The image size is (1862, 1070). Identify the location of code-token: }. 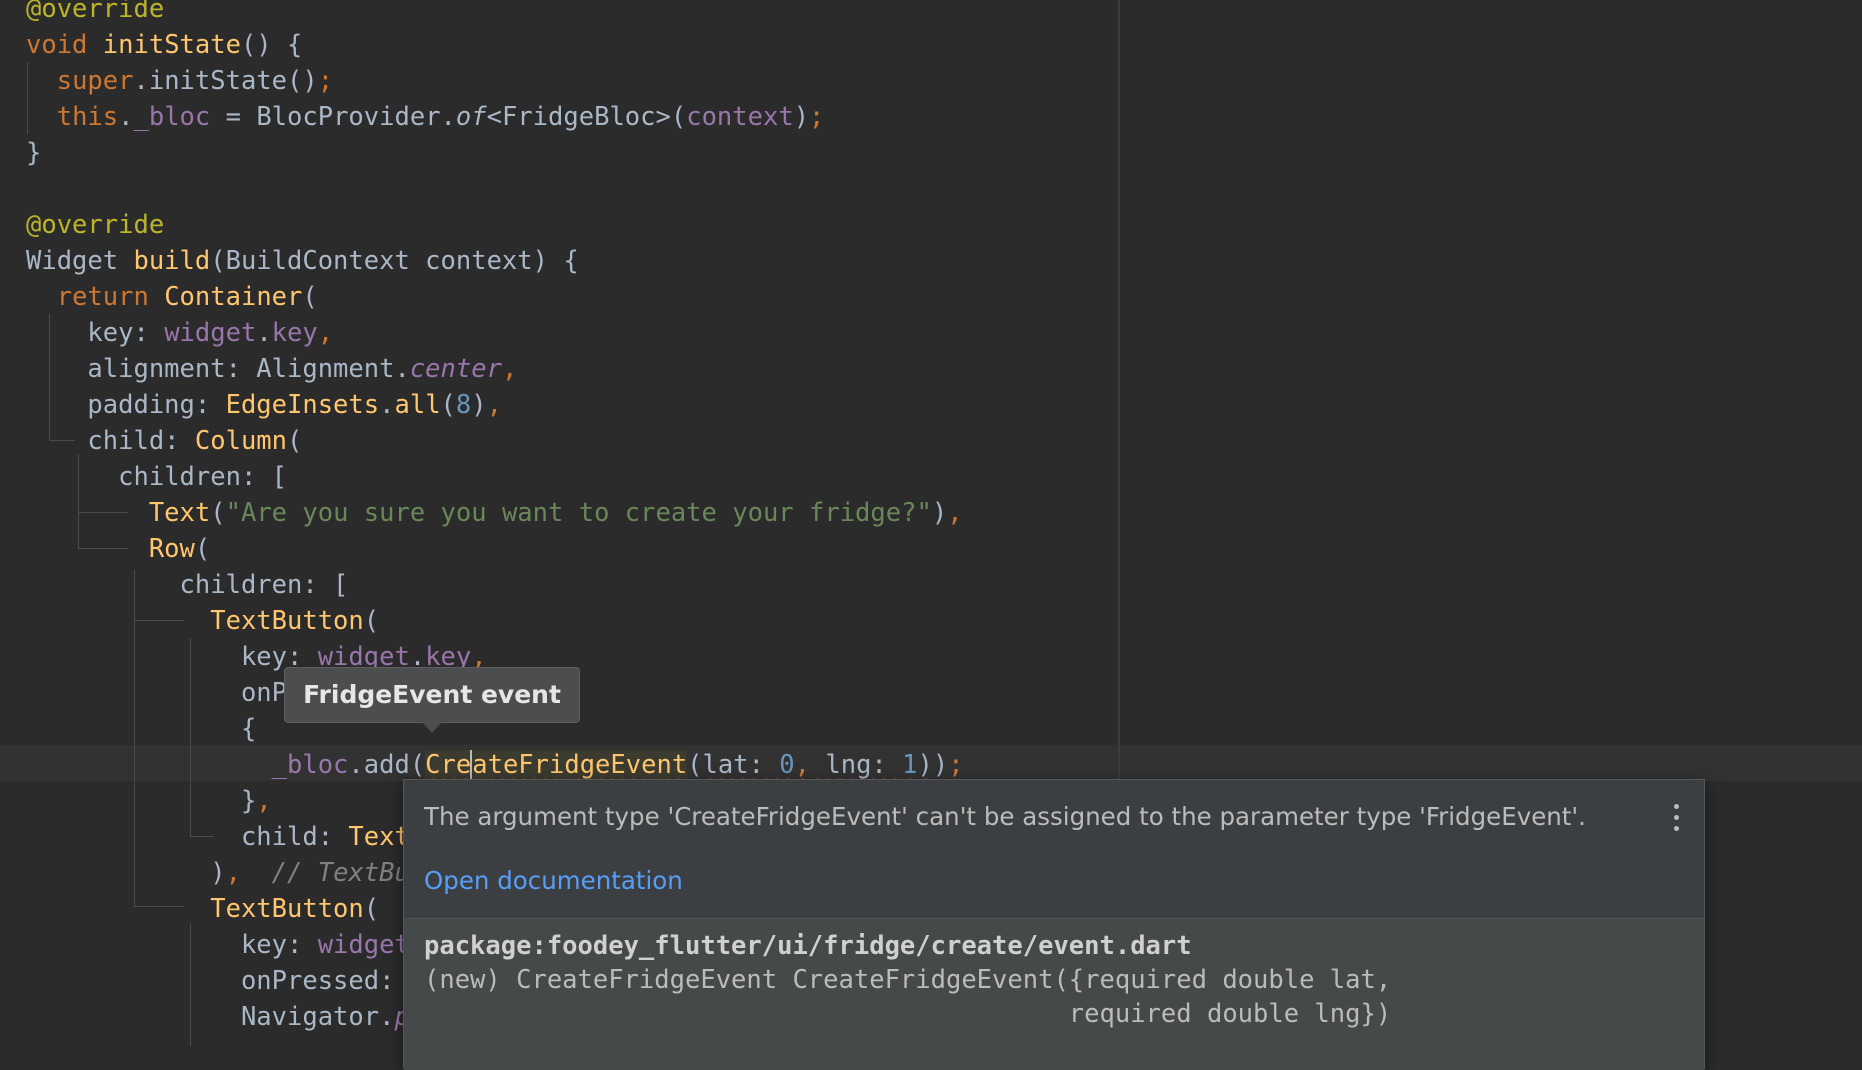
(248, 801).